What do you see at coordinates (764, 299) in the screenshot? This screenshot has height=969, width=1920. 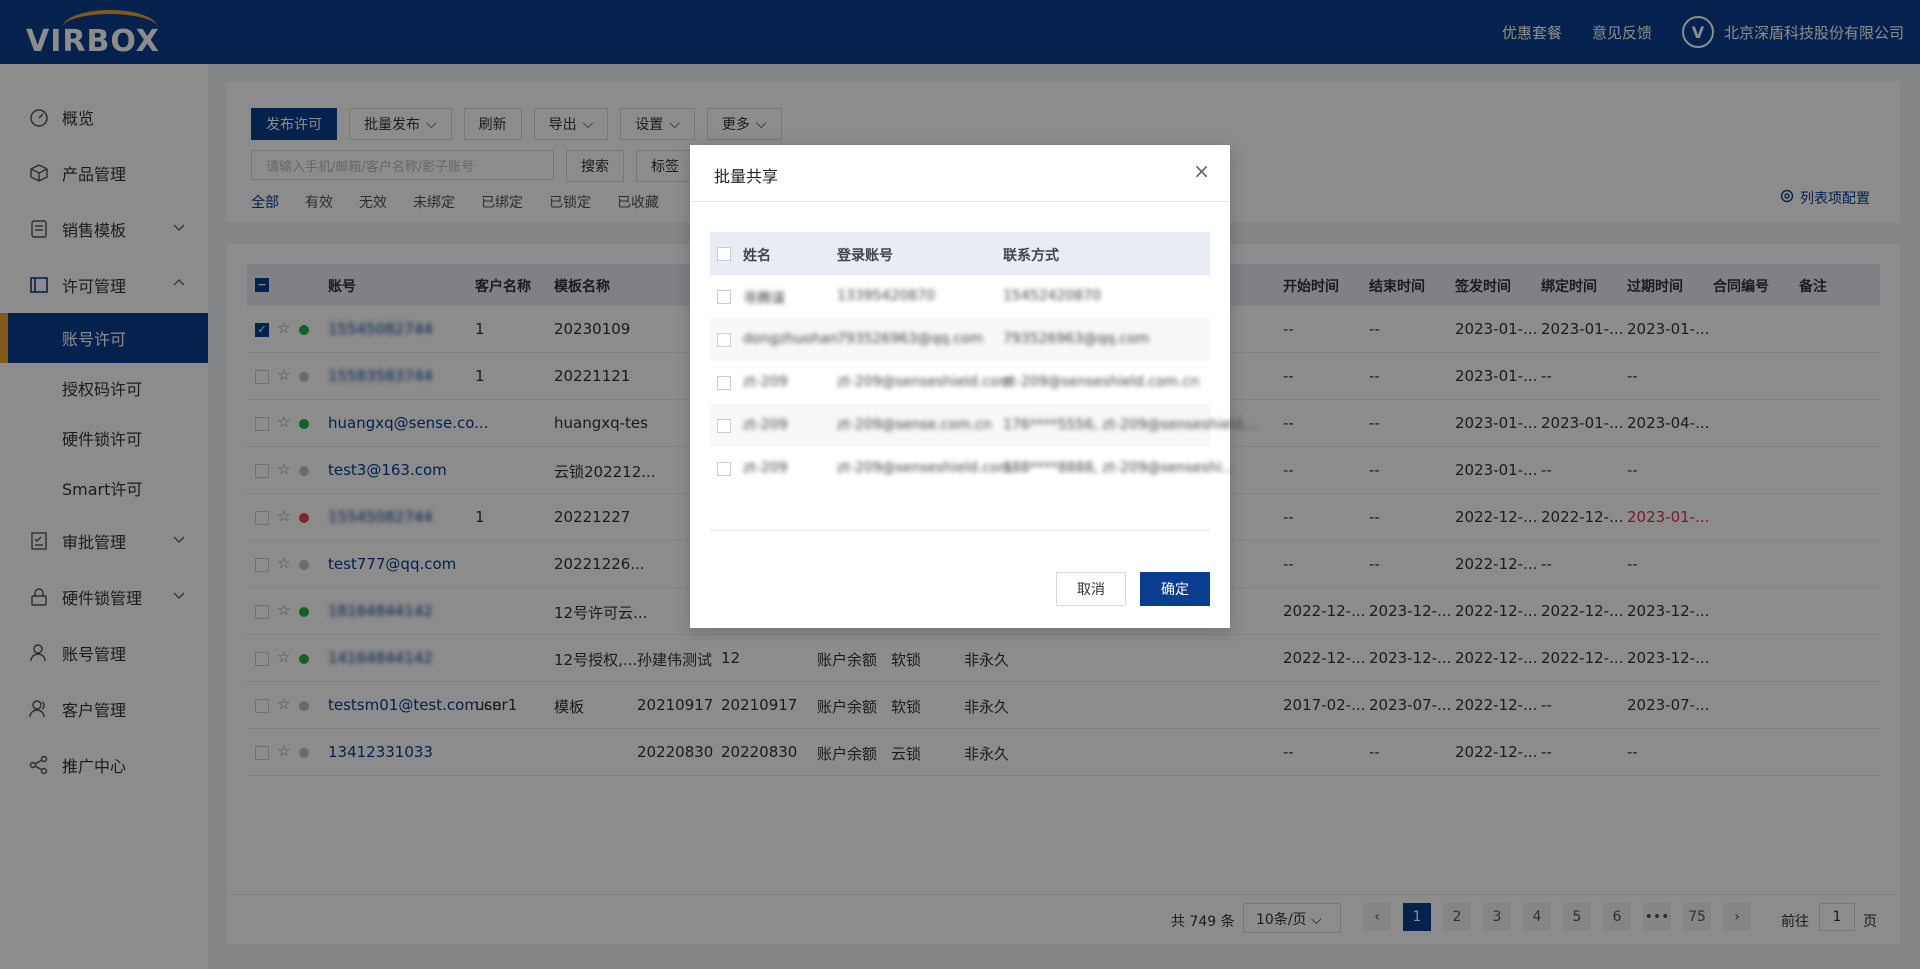 I see `dialog-cell-name: 寻腾谋` at bounding box center [764, 299].